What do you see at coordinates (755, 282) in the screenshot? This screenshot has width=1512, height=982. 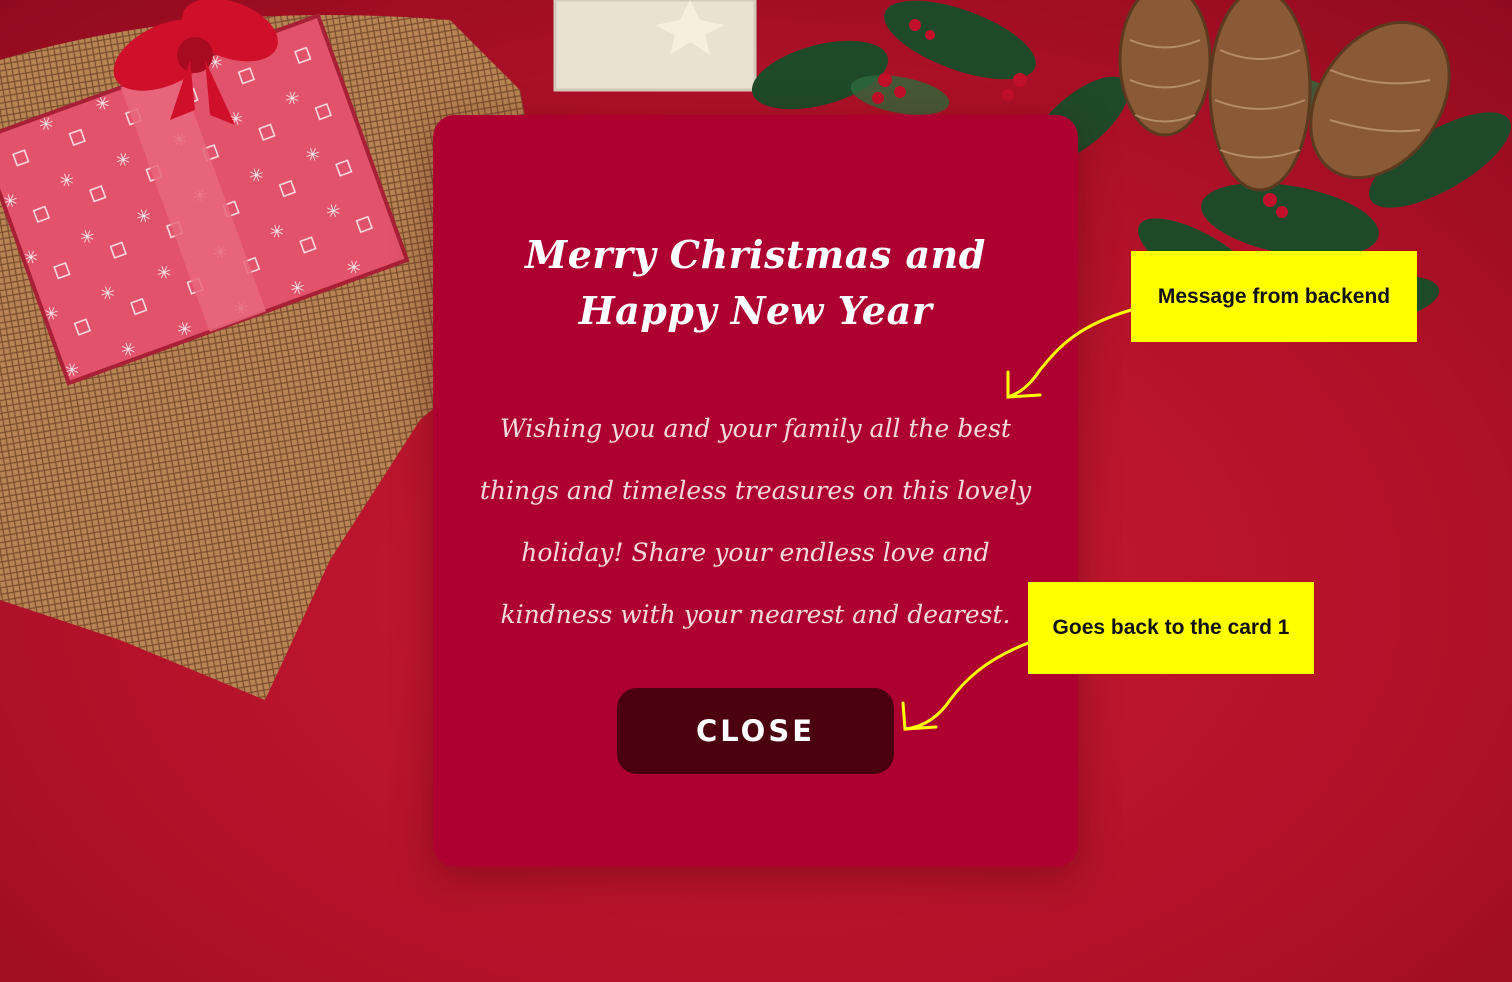 I see `card-title: Merry Christmas and Happy New Year` at bounding box center [755, 282].